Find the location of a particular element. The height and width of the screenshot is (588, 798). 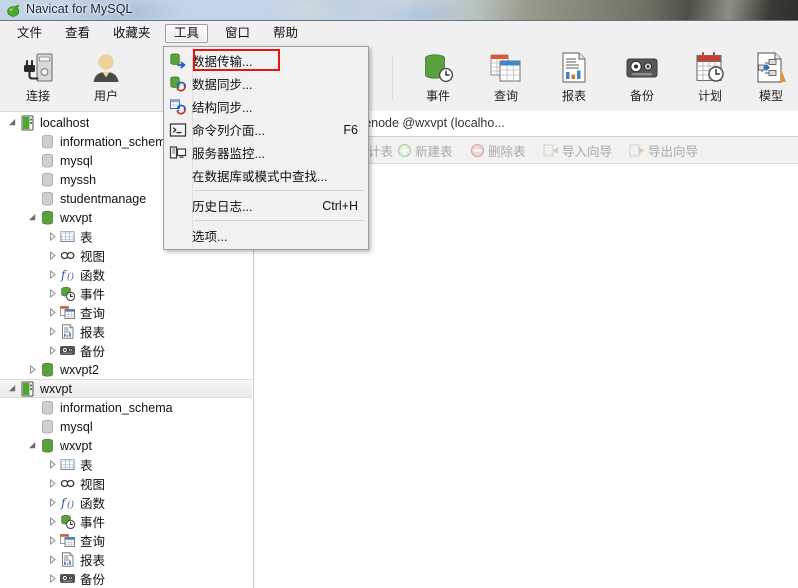

delete-table-icon is located at coordinates (477, 150).